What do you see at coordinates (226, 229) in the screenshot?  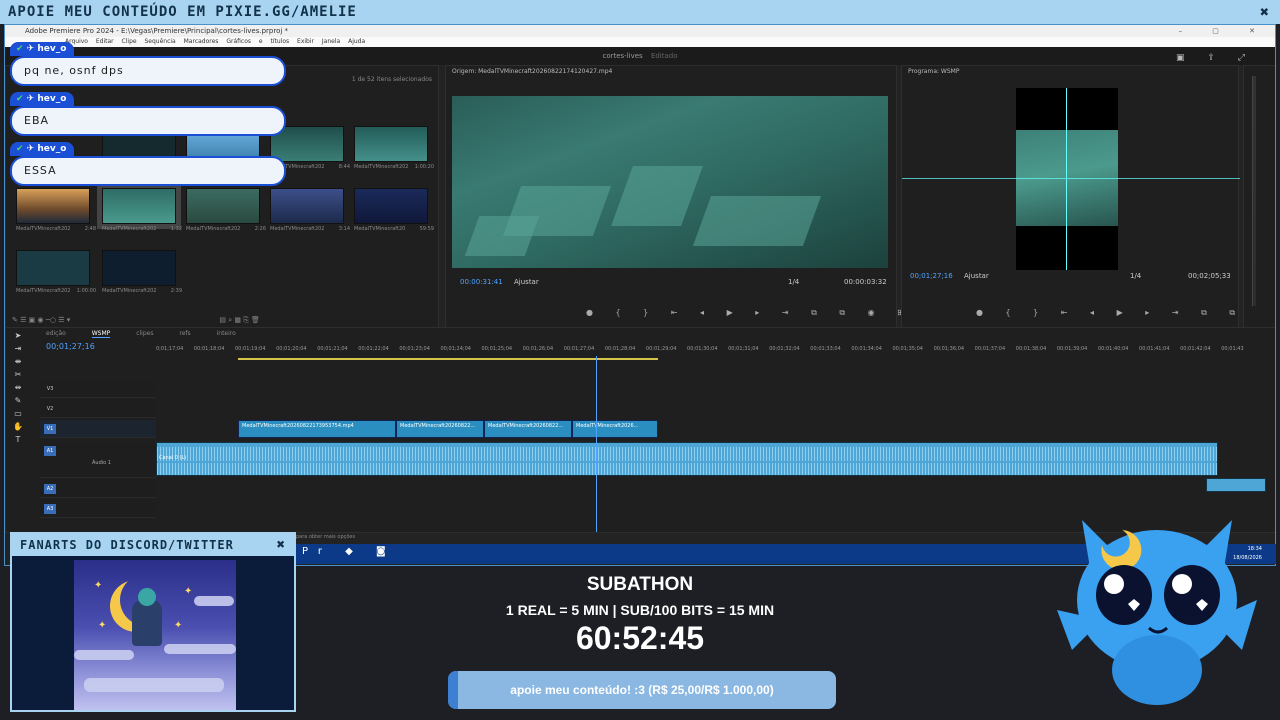 I see `clip-label: MedalTVMinecraft202 2:26` at bounding box center [226, 229].